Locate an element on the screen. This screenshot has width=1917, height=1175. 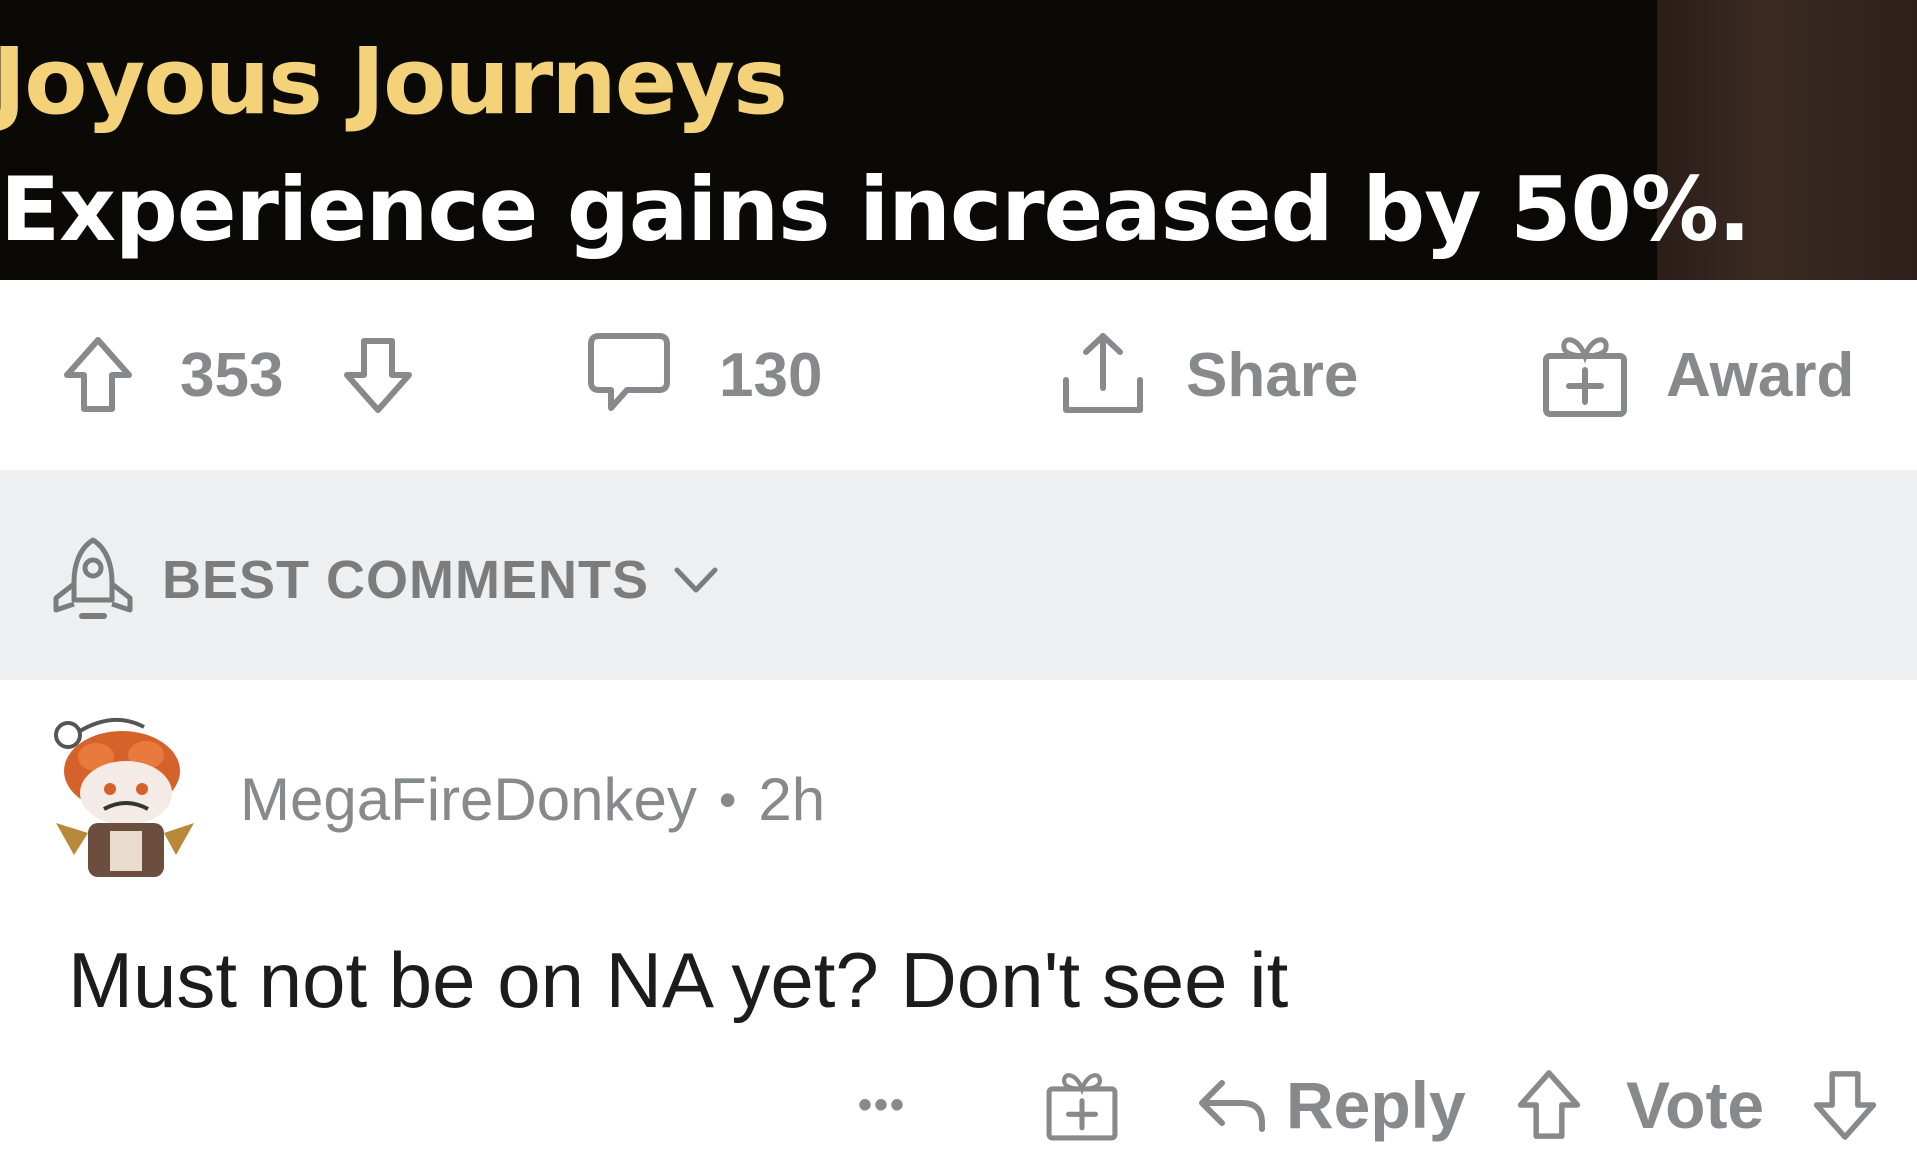
banner-description: Experience gains increased by 50%. is located at coordinates (875, 209).